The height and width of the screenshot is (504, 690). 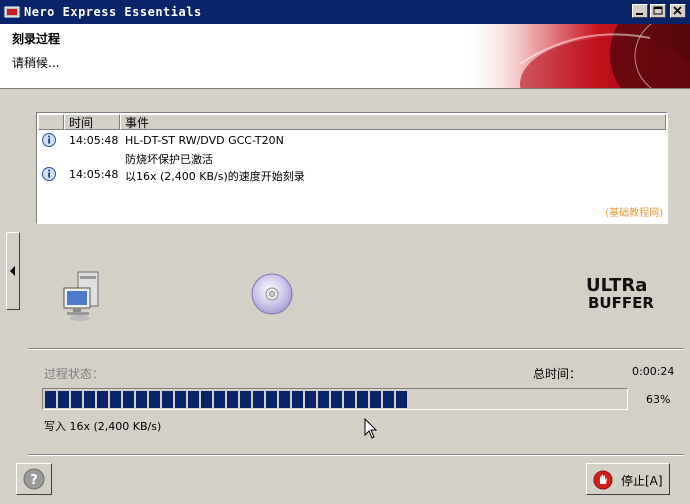 What do you see at coordinates (393, 122) in the screenshot?
I see `log-column-event: 事件` at bounding box center [393, 122].